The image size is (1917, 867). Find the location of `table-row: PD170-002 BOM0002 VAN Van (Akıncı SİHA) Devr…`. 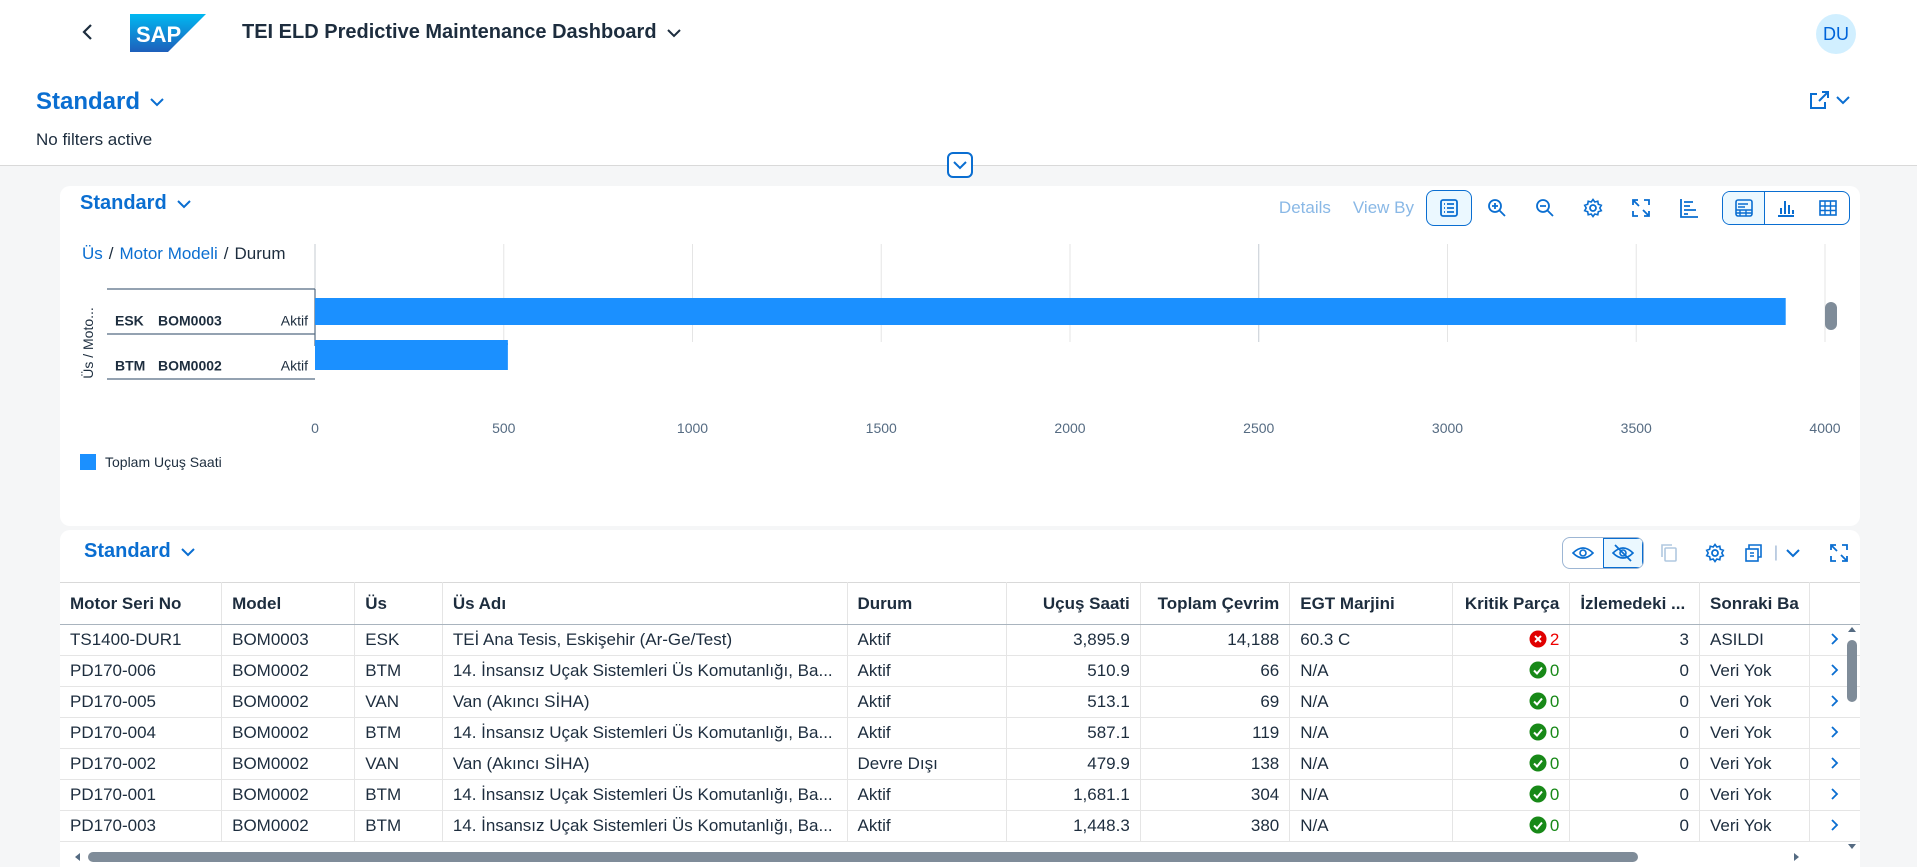

table-row: PD170-002 BOM0002 VAN Van (Akıncı SİHA) Devr… is located at coordinates (960, 764).